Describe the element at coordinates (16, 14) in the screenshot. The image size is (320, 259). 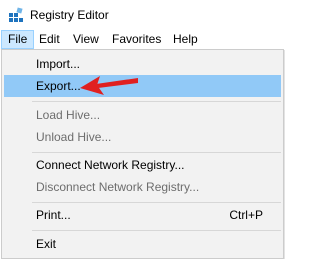
I see `registry-editor-icon` at that location.